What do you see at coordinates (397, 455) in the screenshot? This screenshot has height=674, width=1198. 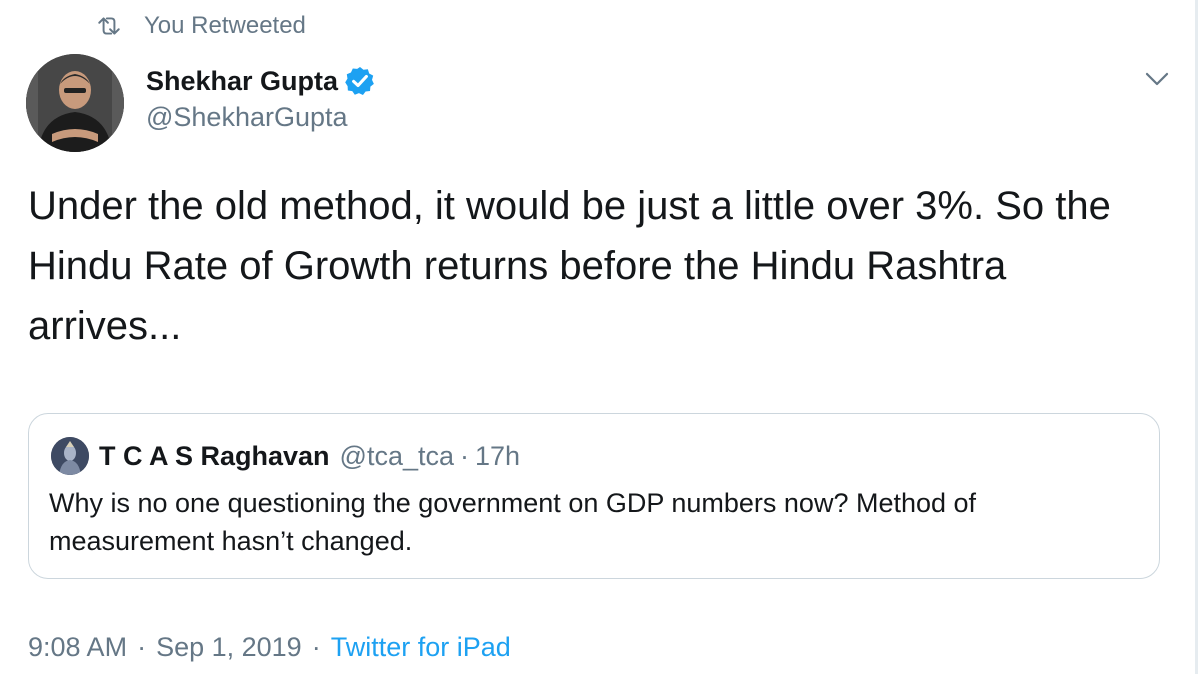 I see `quoted-author-handle: @tca_tca` at bounding box center [397, 455].